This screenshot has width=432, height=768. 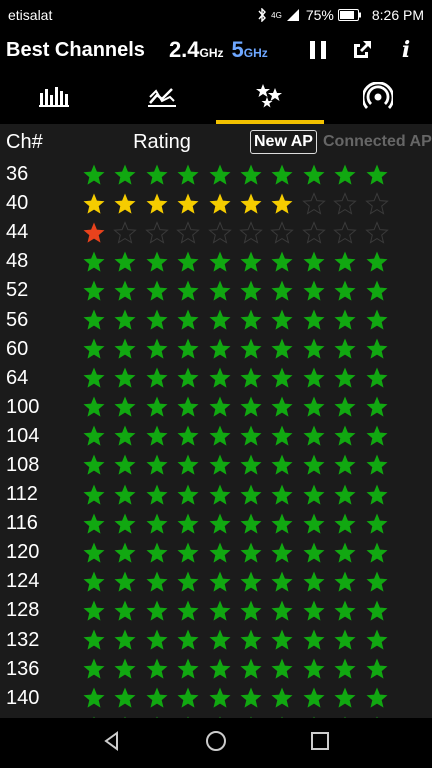 What do you see at coordinates (397, 15) in the screenshot?
I see `clock: 8:26 PM` at bounding box center [397, 15].